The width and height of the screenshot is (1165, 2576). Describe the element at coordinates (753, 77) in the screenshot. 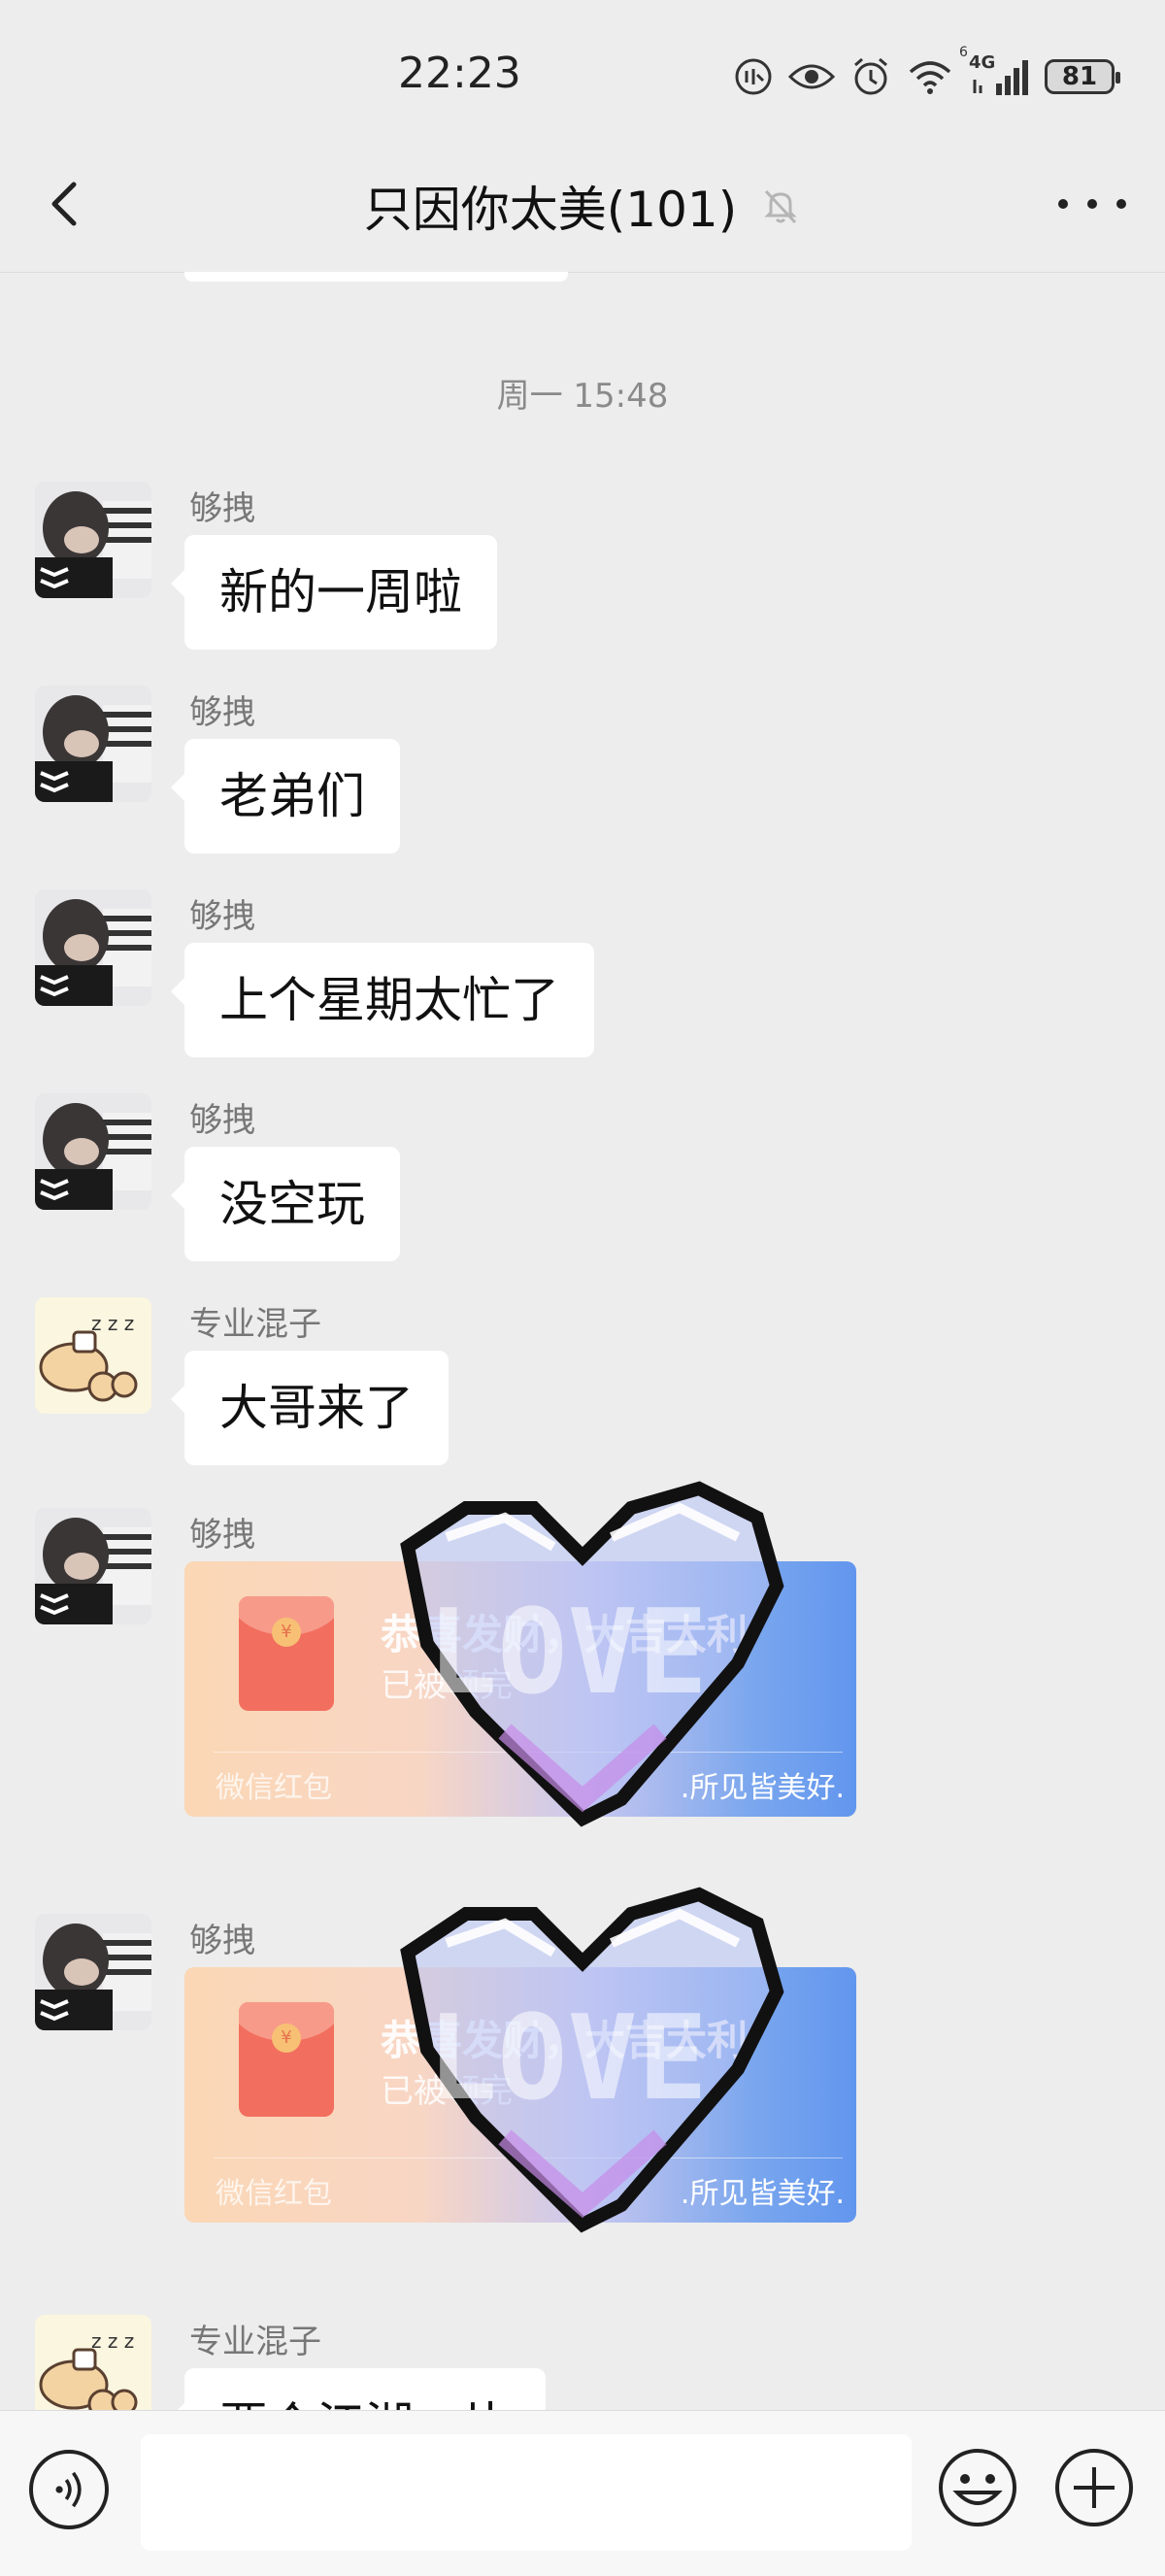

I see `hd-call-icon` at that location.